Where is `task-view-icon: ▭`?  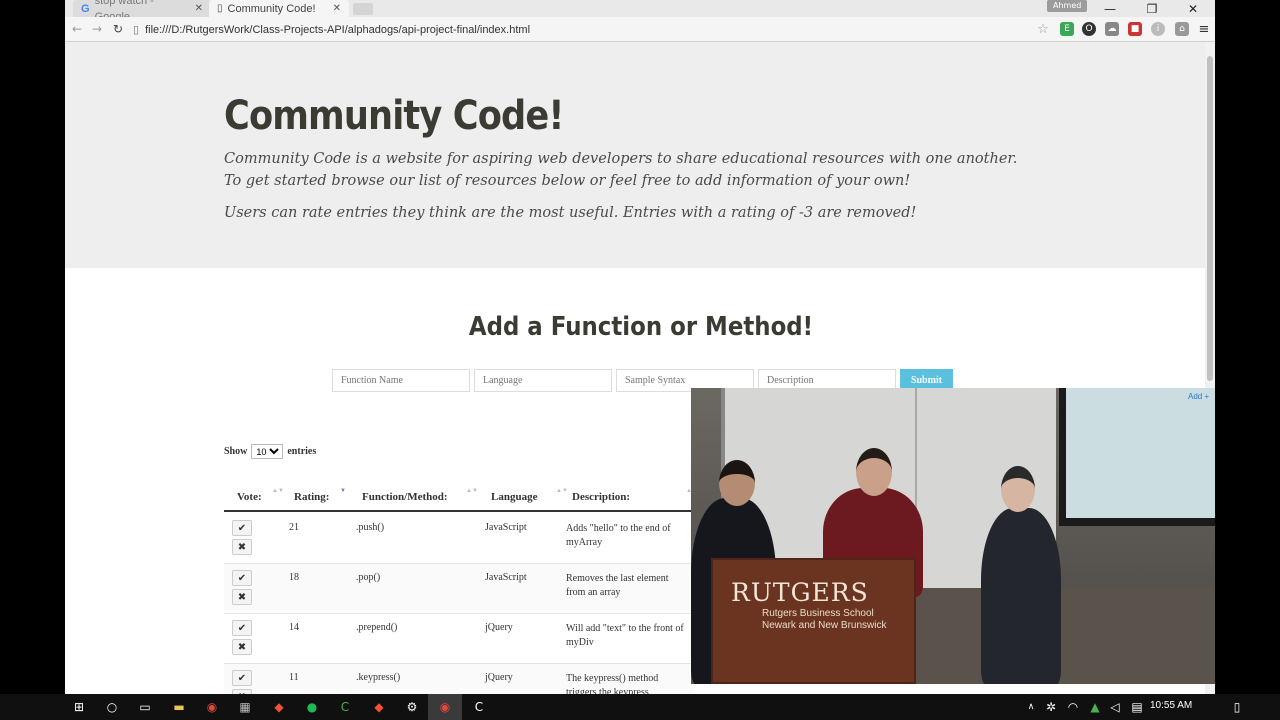
task-view-icon: ▭ is located at coordinates (145, 707).